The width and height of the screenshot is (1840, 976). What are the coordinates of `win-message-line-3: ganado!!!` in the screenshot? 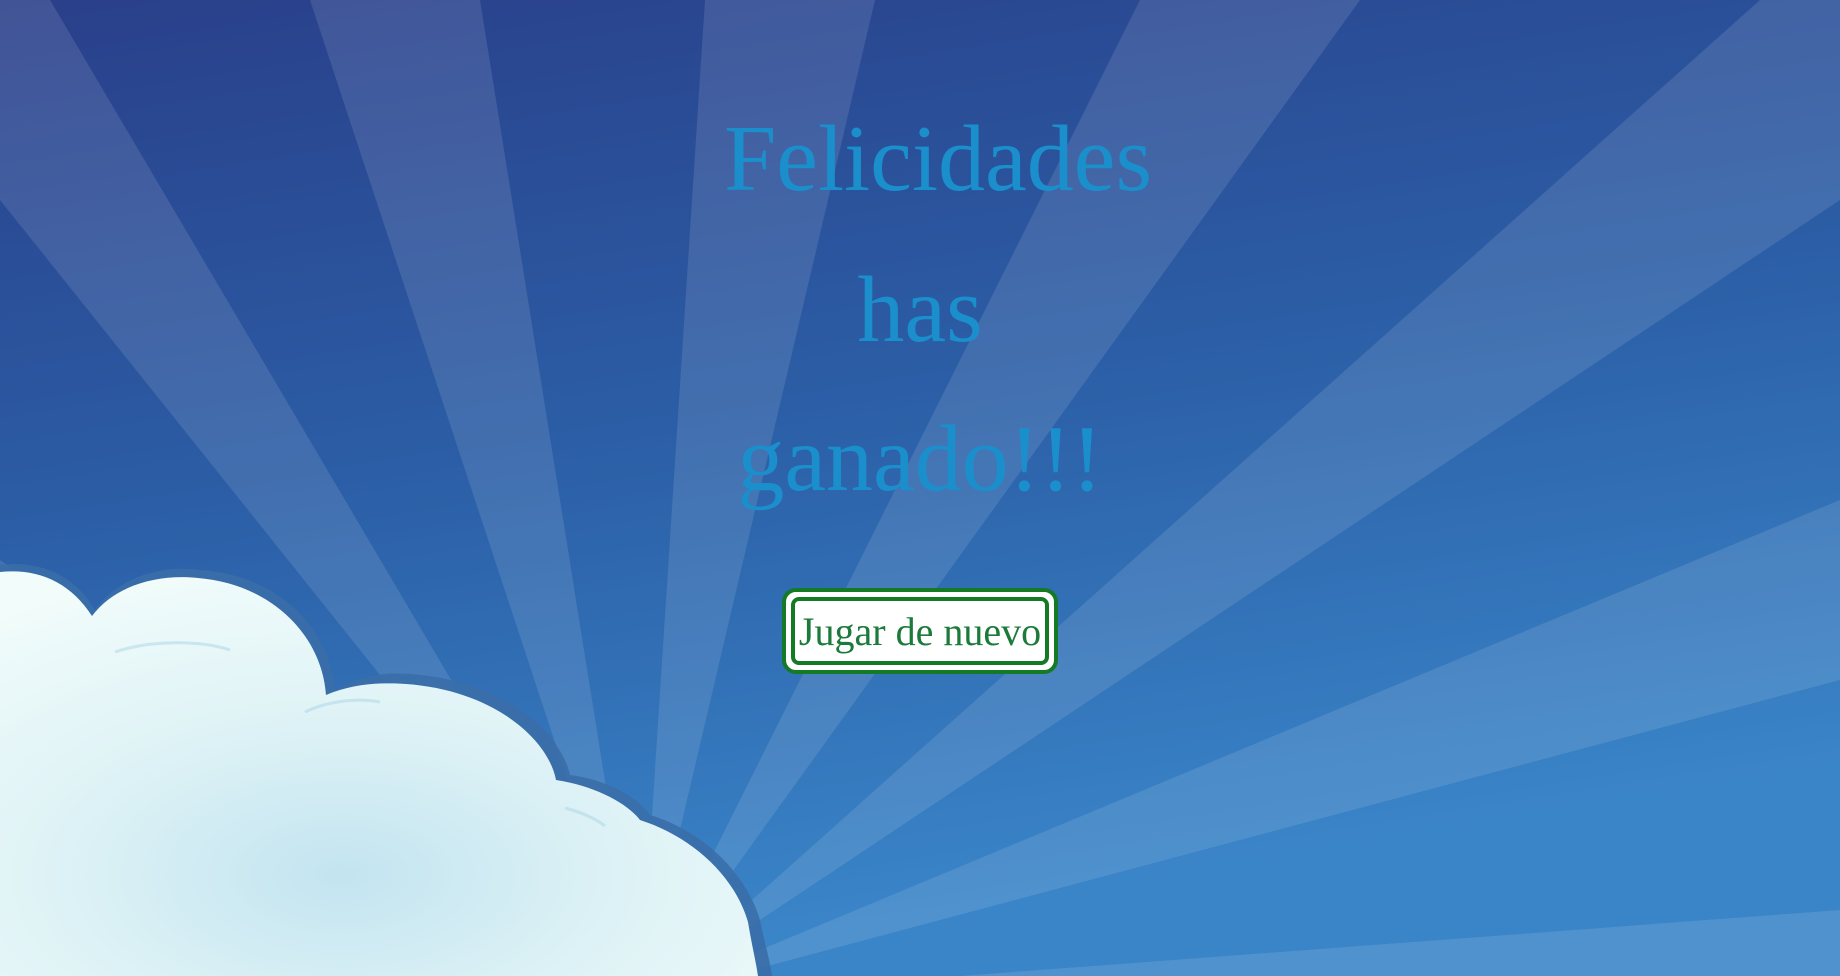 It's located at (920, 459).